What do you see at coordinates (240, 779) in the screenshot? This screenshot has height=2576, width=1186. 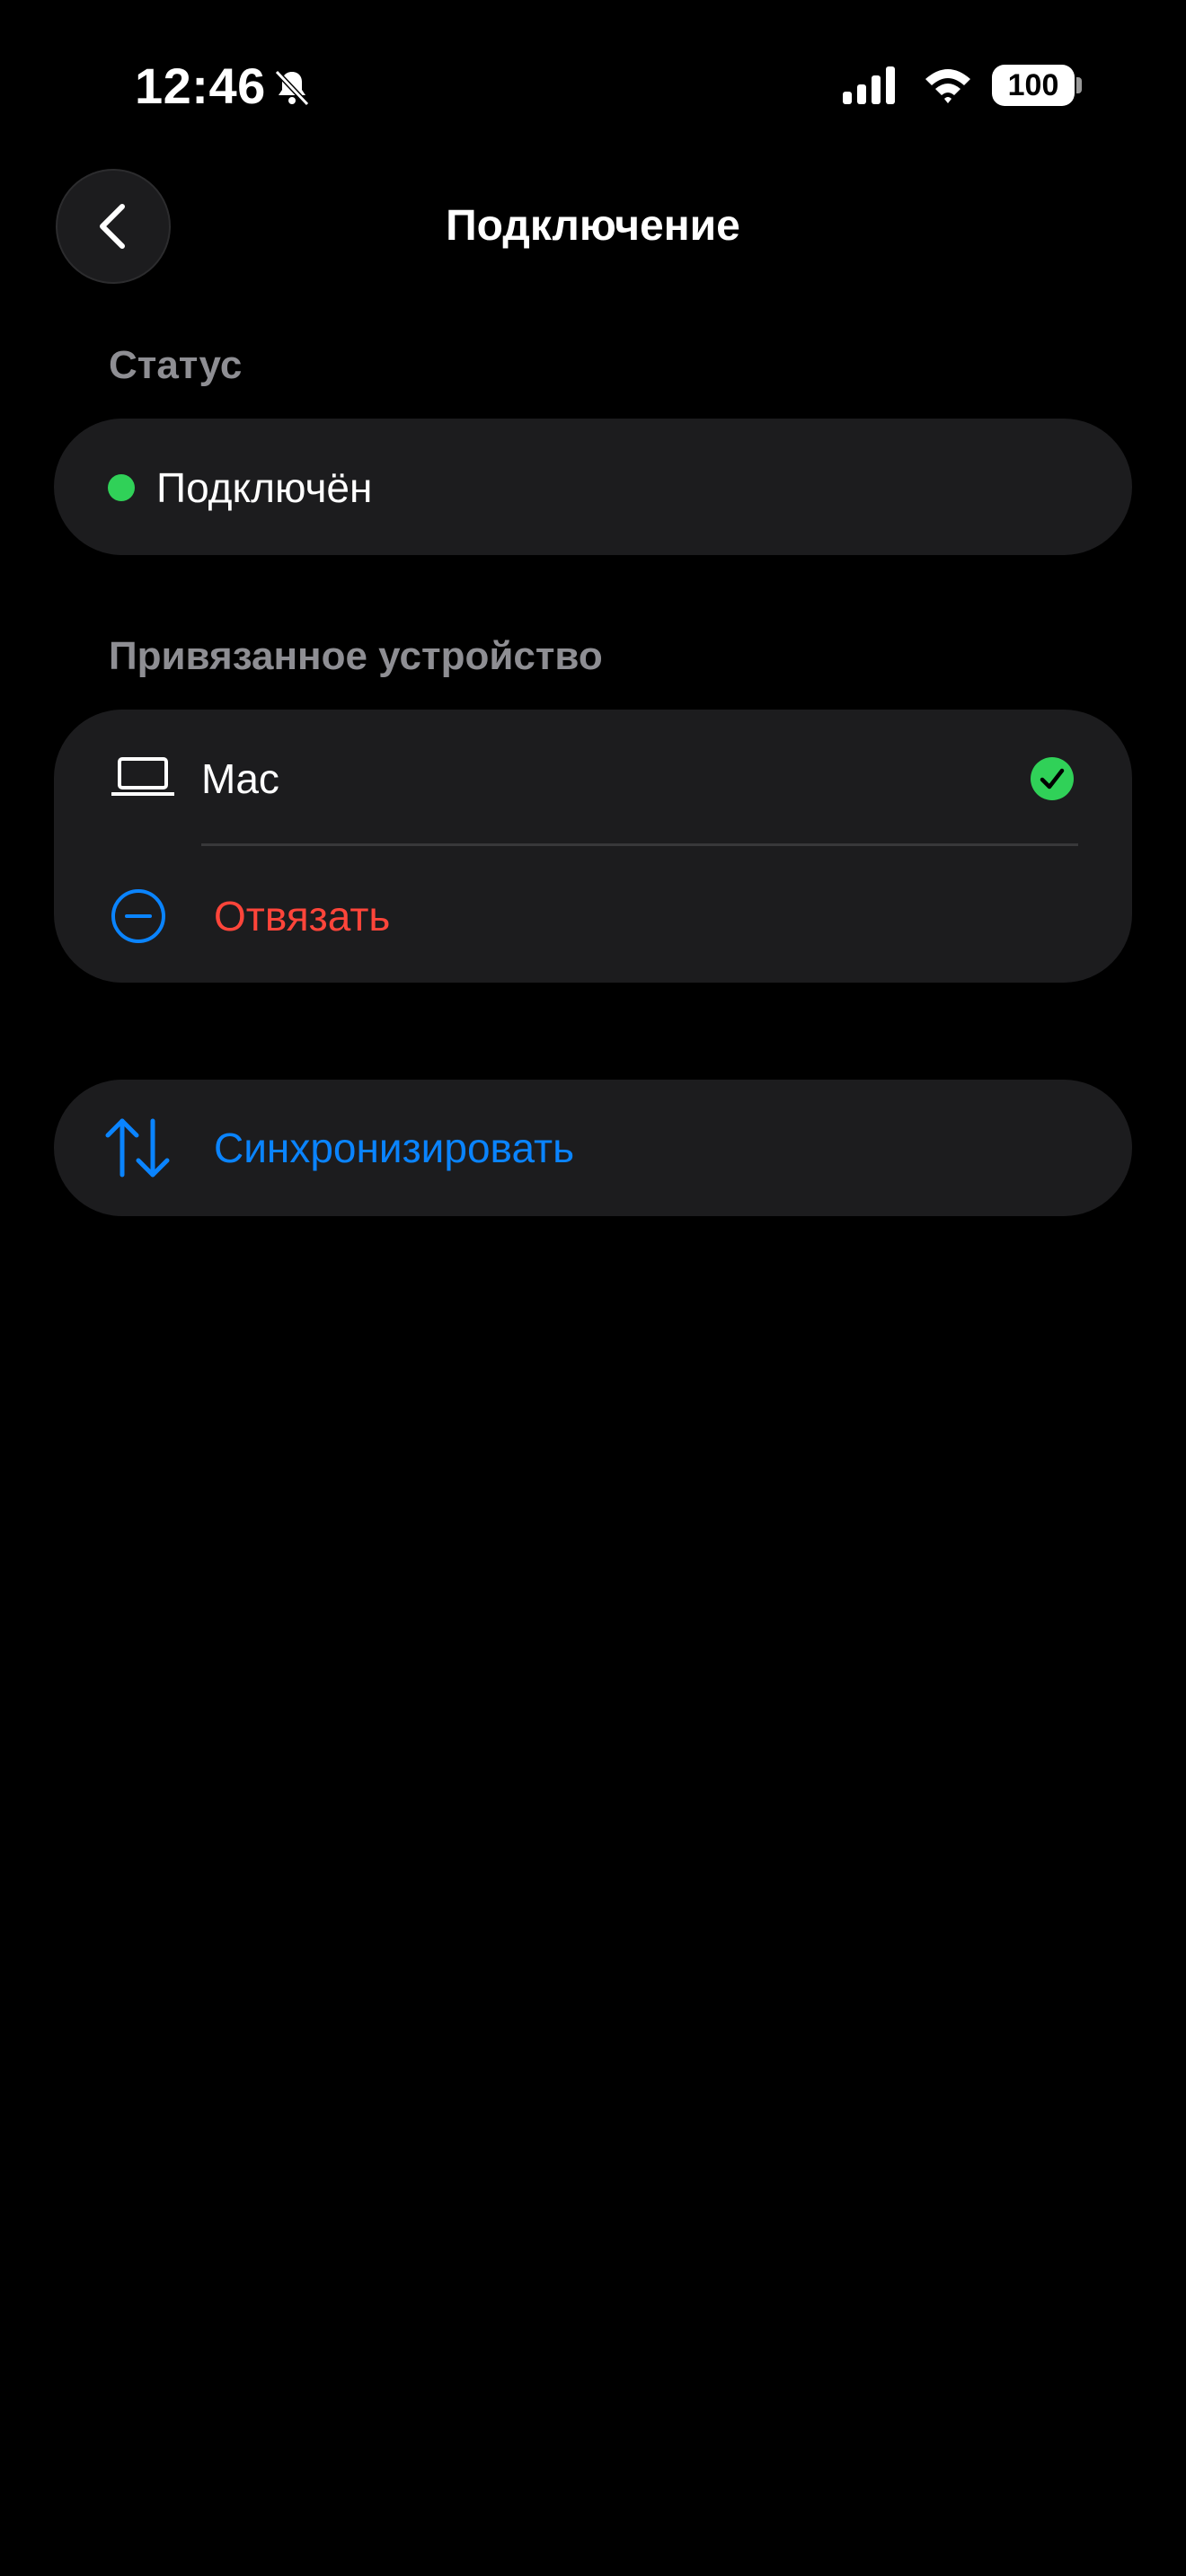 I see `device-name: Mac` at bounding box center [240, 779].